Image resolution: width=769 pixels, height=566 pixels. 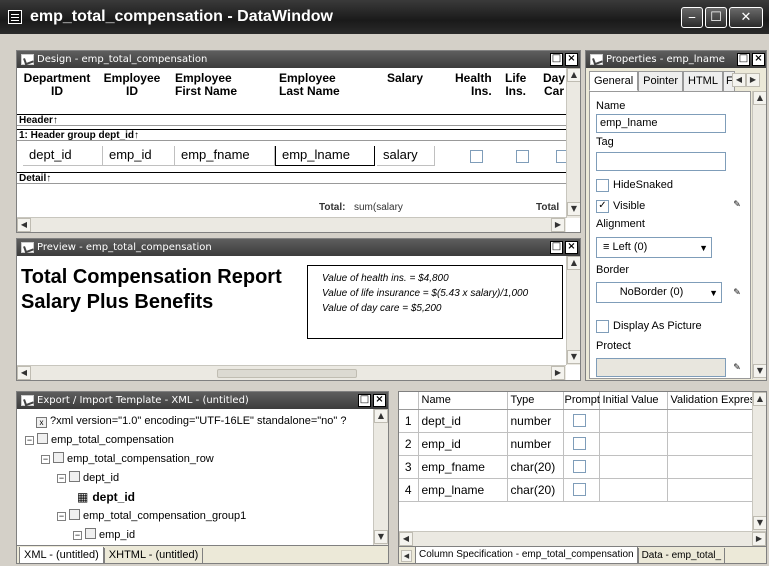 What do you see at coordinates (556, 247) in the screenshot?
I see `preview-maximize-button: □` at bounding box center [556, 247].